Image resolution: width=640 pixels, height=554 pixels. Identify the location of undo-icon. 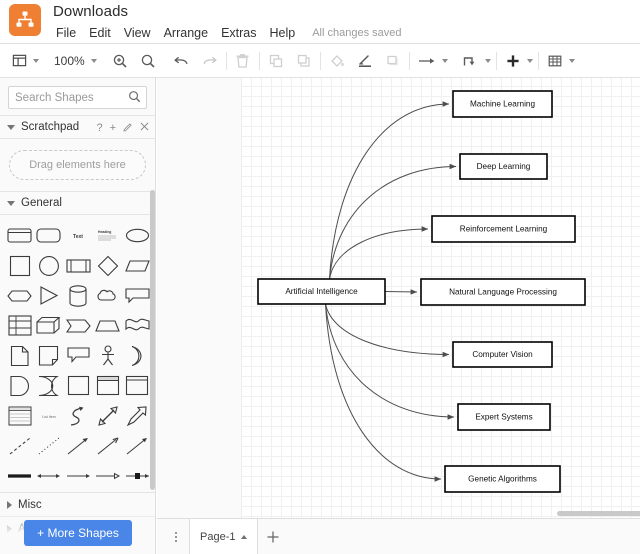
(182, 61).